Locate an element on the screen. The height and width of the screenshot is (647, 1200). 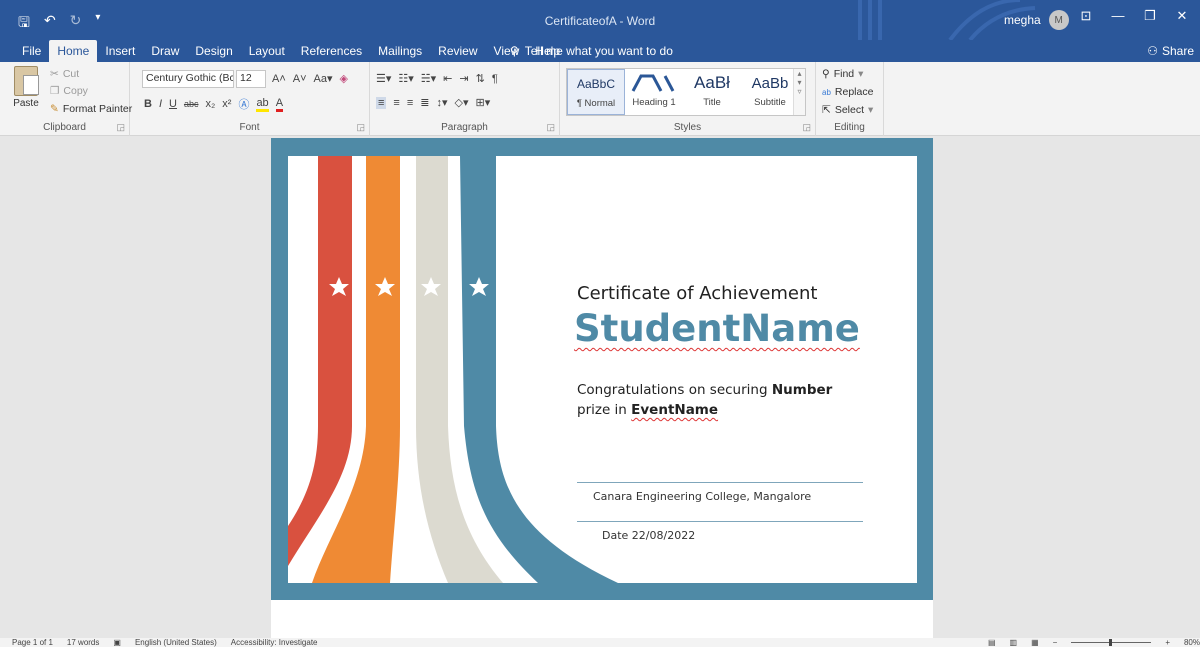
style-normal: AaBbC ¶ Normal is located at coordinates (596, 92).